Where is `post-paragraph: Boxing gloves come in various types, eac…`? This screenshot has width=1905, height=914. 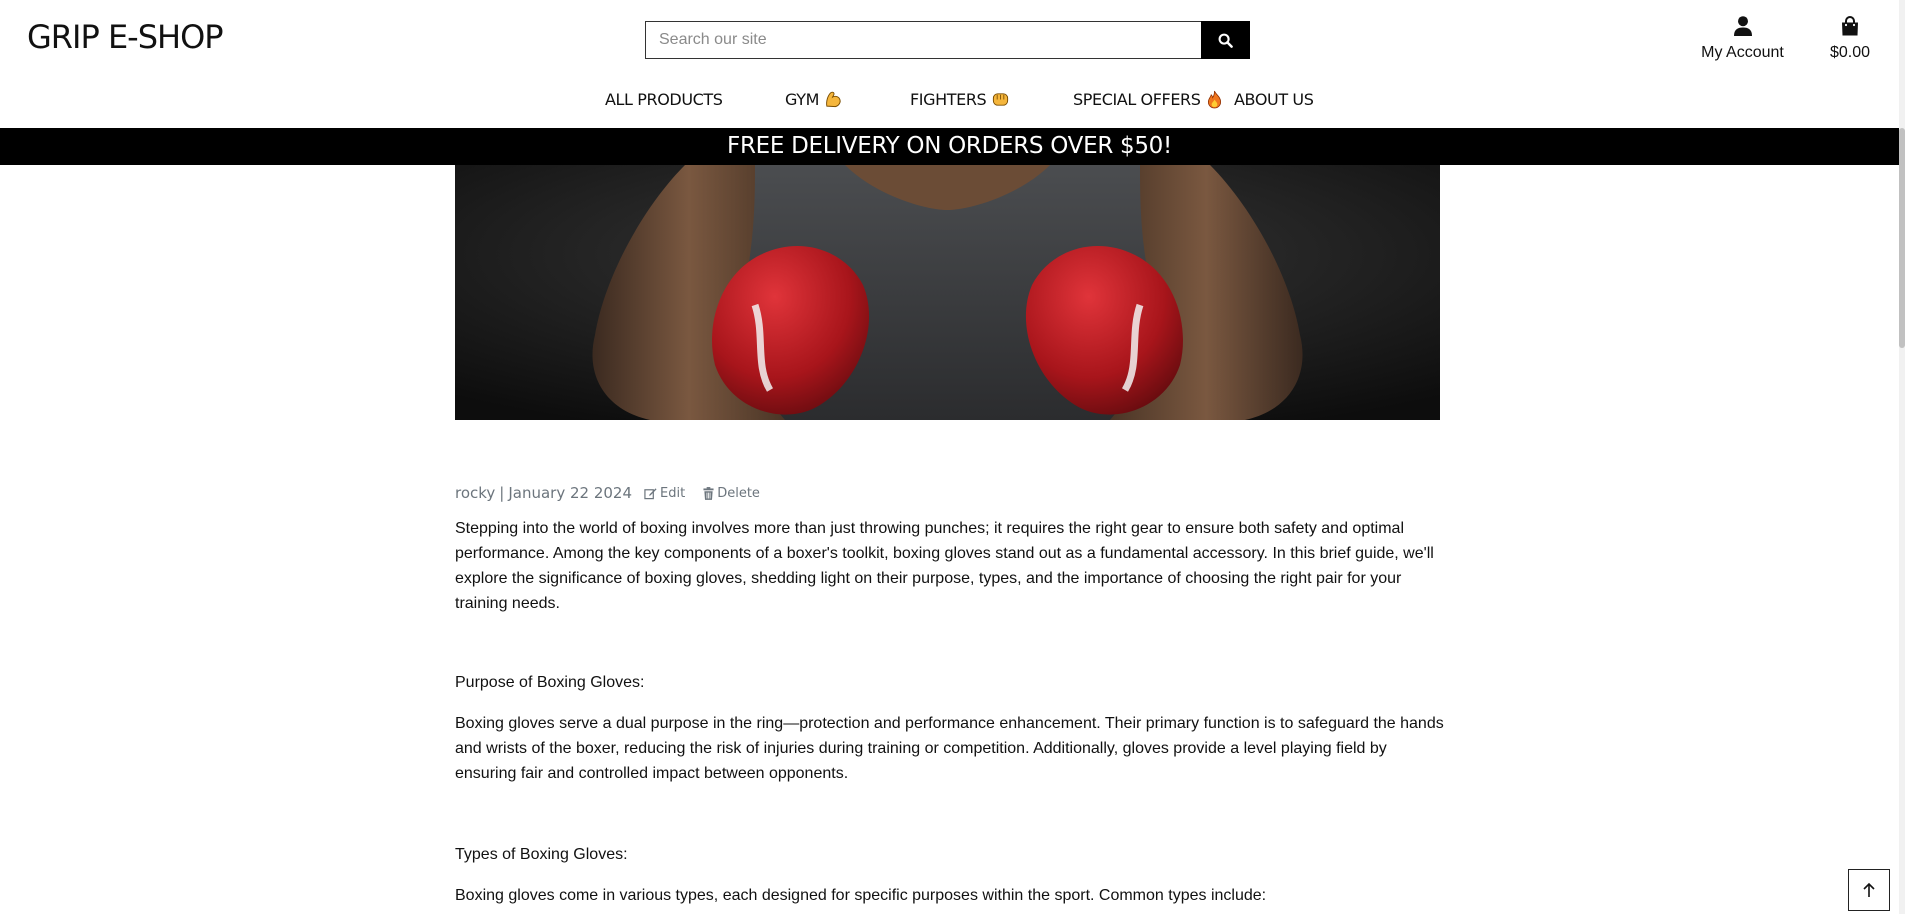 post-paragraph: Boxing gloves come in various types, eac… is located at coordinates (861, 895).